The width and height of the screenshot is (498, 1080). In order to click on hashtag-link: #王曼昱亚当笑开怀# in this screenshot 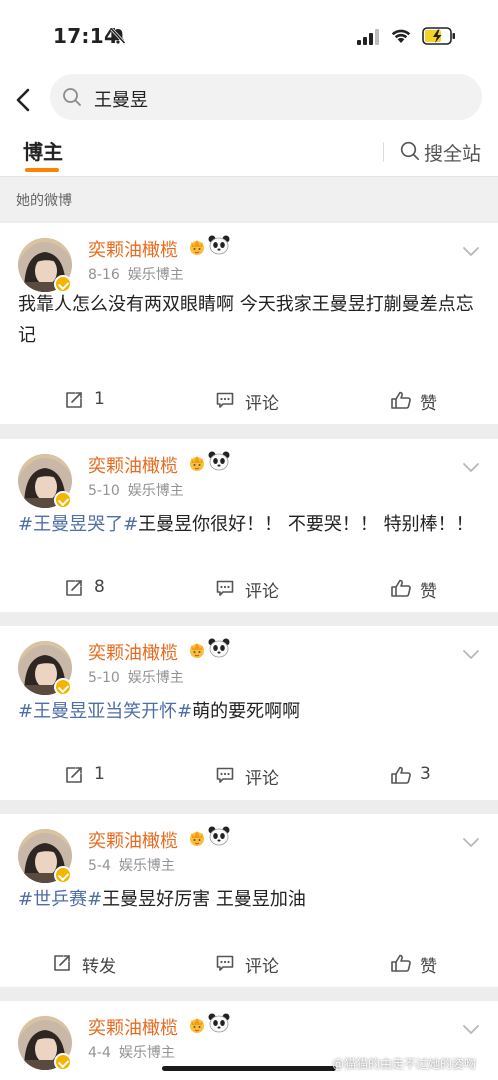, I will do `click(105, 711)`.